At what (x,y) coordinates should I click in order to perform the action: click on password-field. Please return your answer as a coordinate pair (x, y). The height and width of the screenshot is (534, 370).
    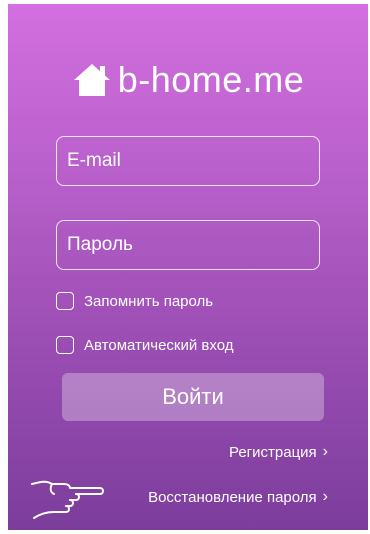
    Looking at the image, I should click on (188, 245).